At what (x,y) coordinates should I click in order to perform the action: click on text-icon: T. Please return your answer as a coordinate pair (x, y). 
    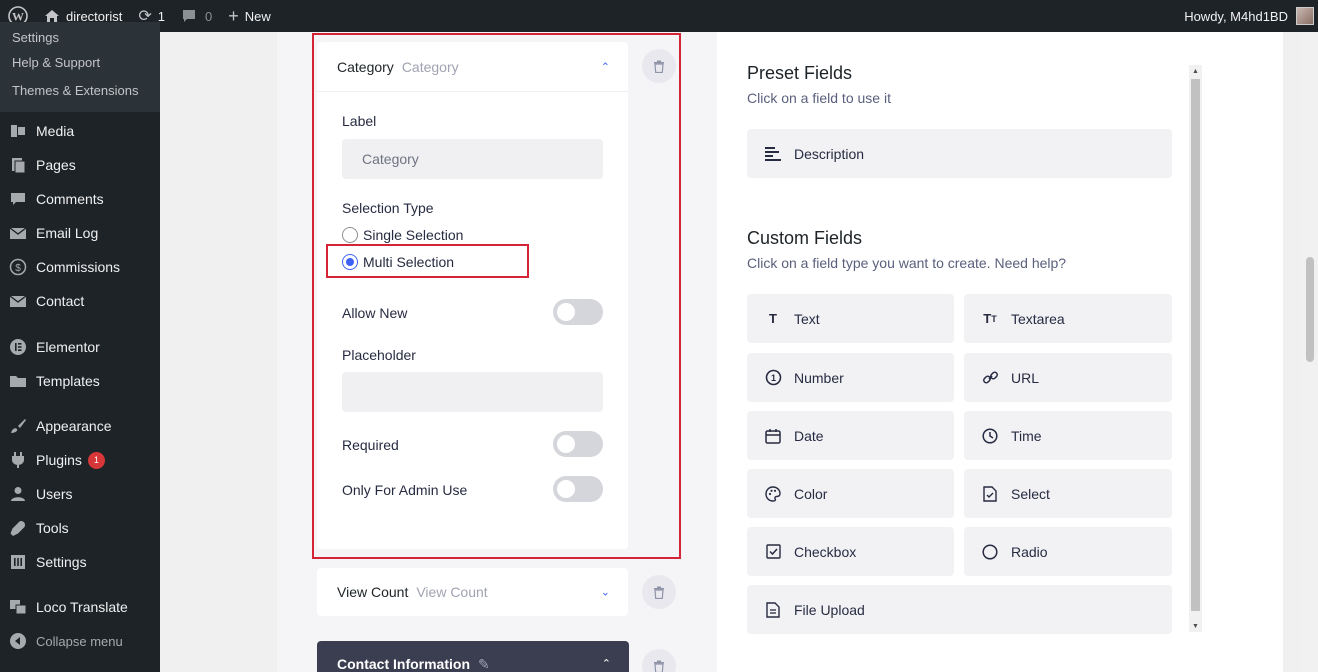
    Looking at the image, I should click on (773, 318).